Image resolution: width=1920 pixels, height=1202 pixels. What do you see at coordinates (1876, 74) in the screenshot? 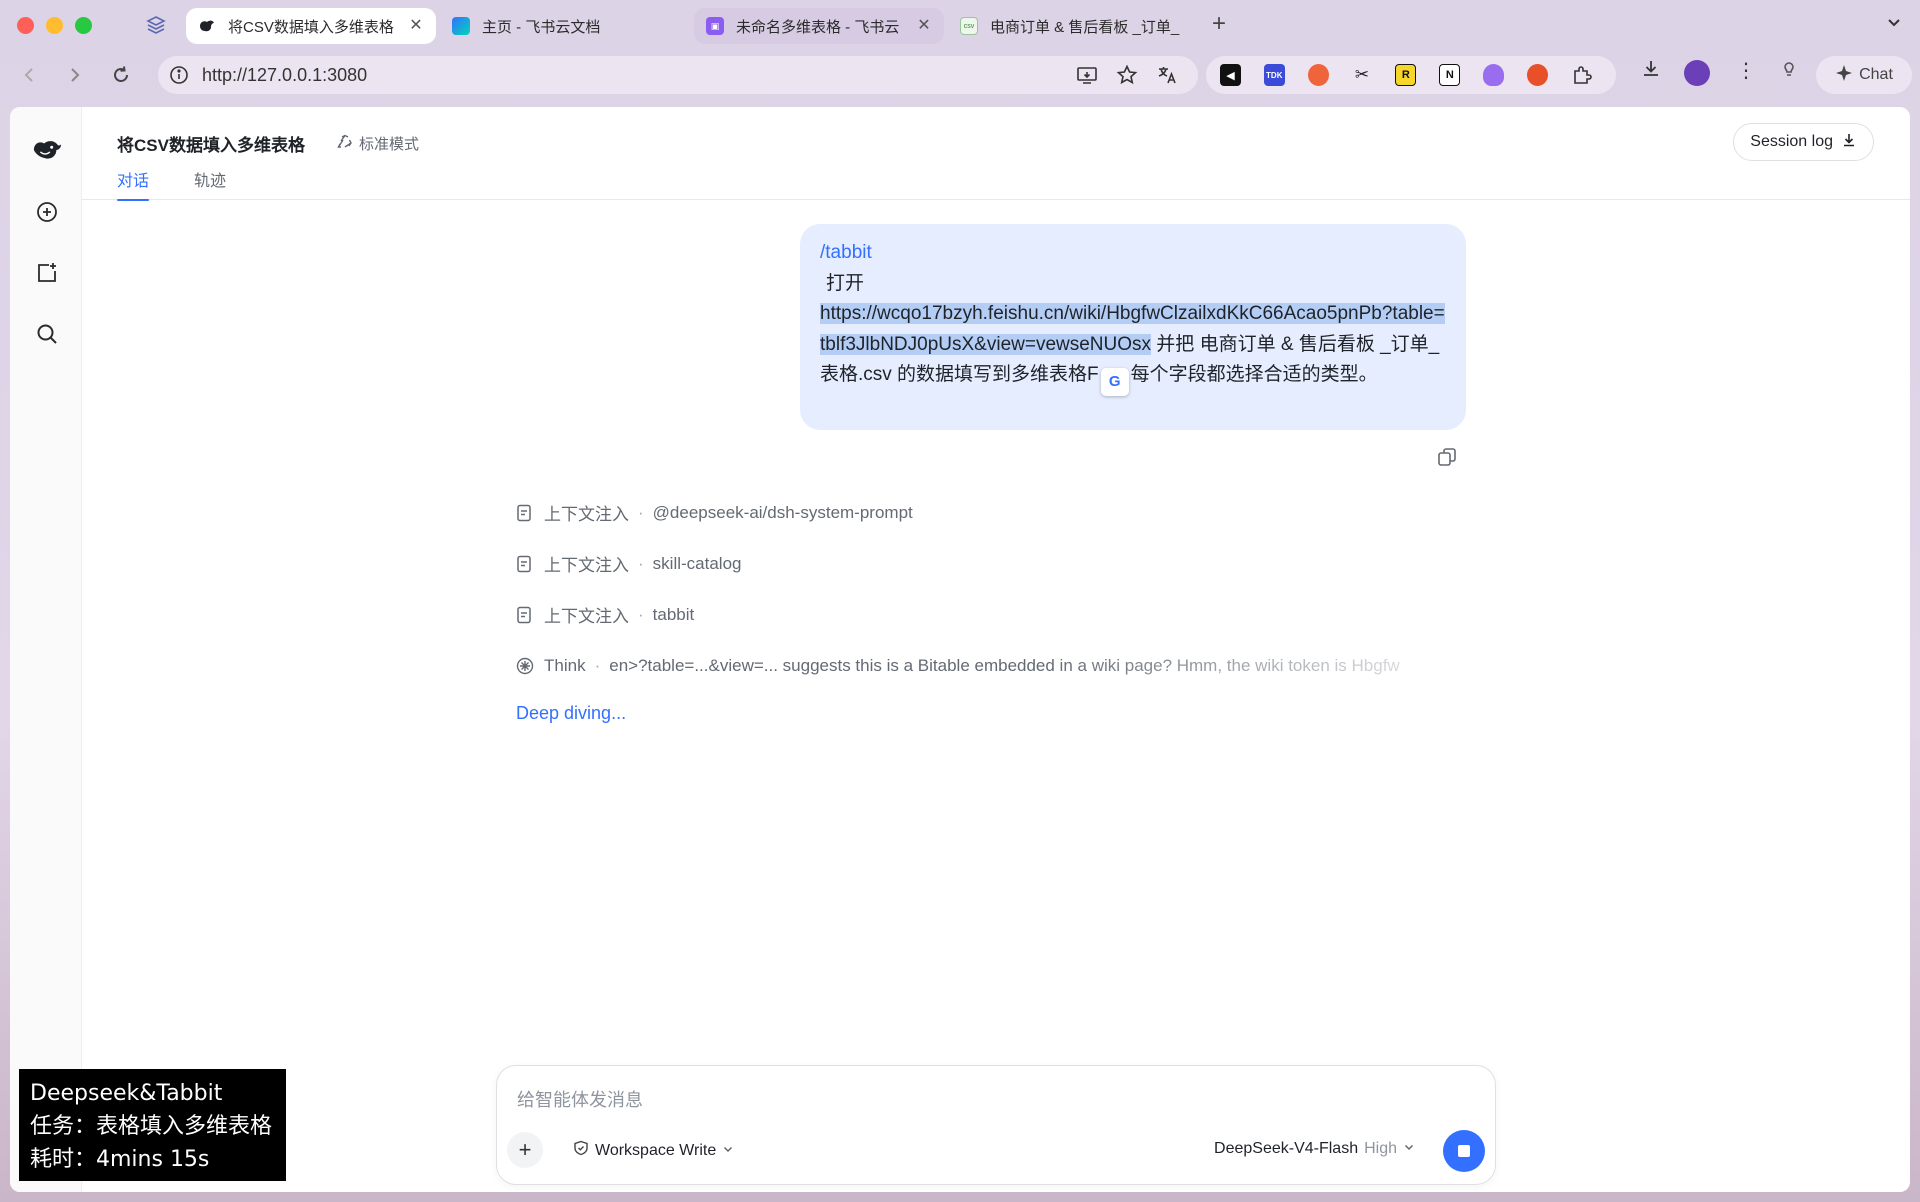
I see `chat-label: Chat` at bounding box center [1876, 74].